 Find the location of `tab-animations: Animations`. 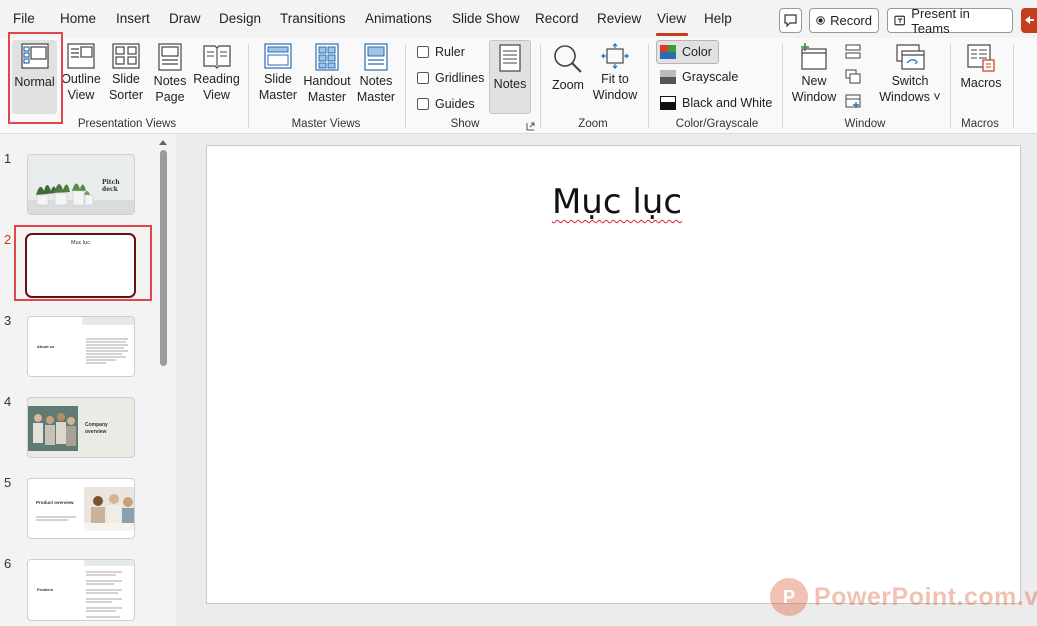

tab-animations: Animations is located at coordinates (398, 18).